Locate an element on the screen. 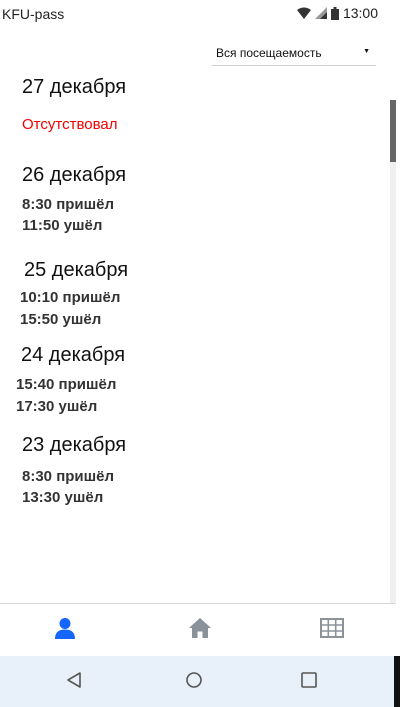 The height and width of the screenshot is (707, 400). system-home-button is located at coordinates (194, 682).